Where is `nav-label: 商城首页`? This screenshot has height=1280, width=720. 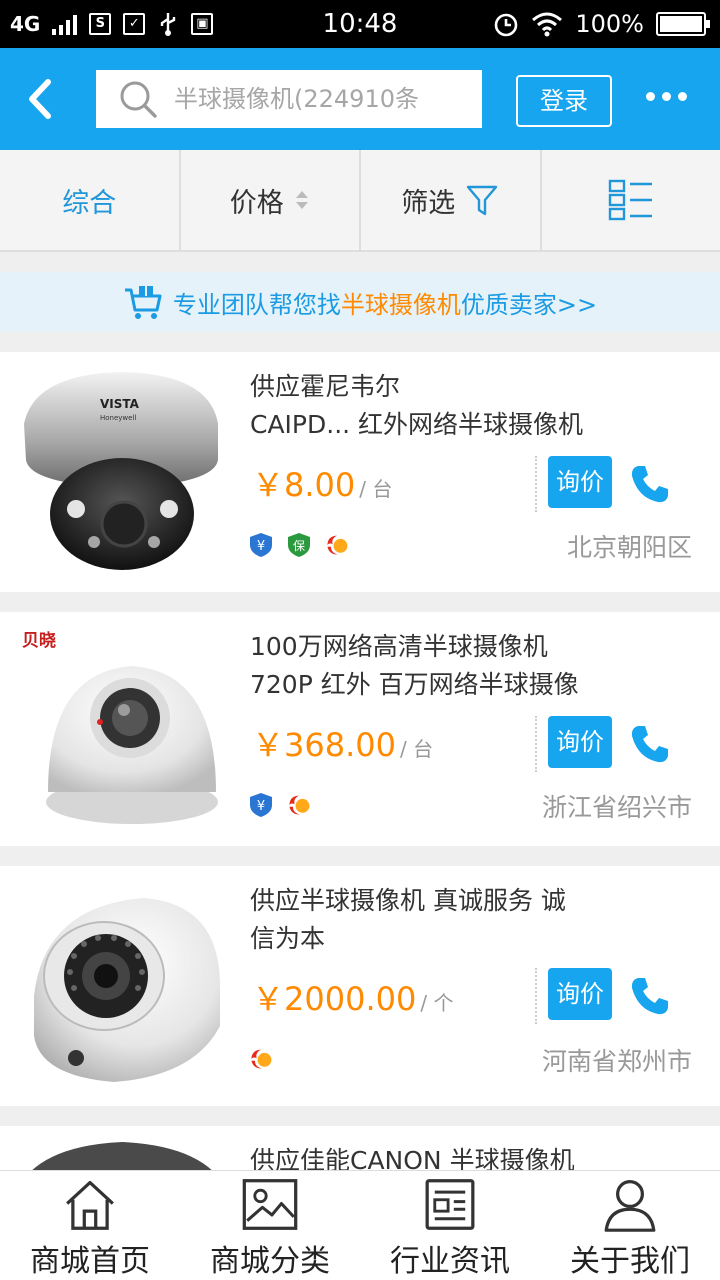
nav-label: 商城首页 is located at coordinates (90, 1261).